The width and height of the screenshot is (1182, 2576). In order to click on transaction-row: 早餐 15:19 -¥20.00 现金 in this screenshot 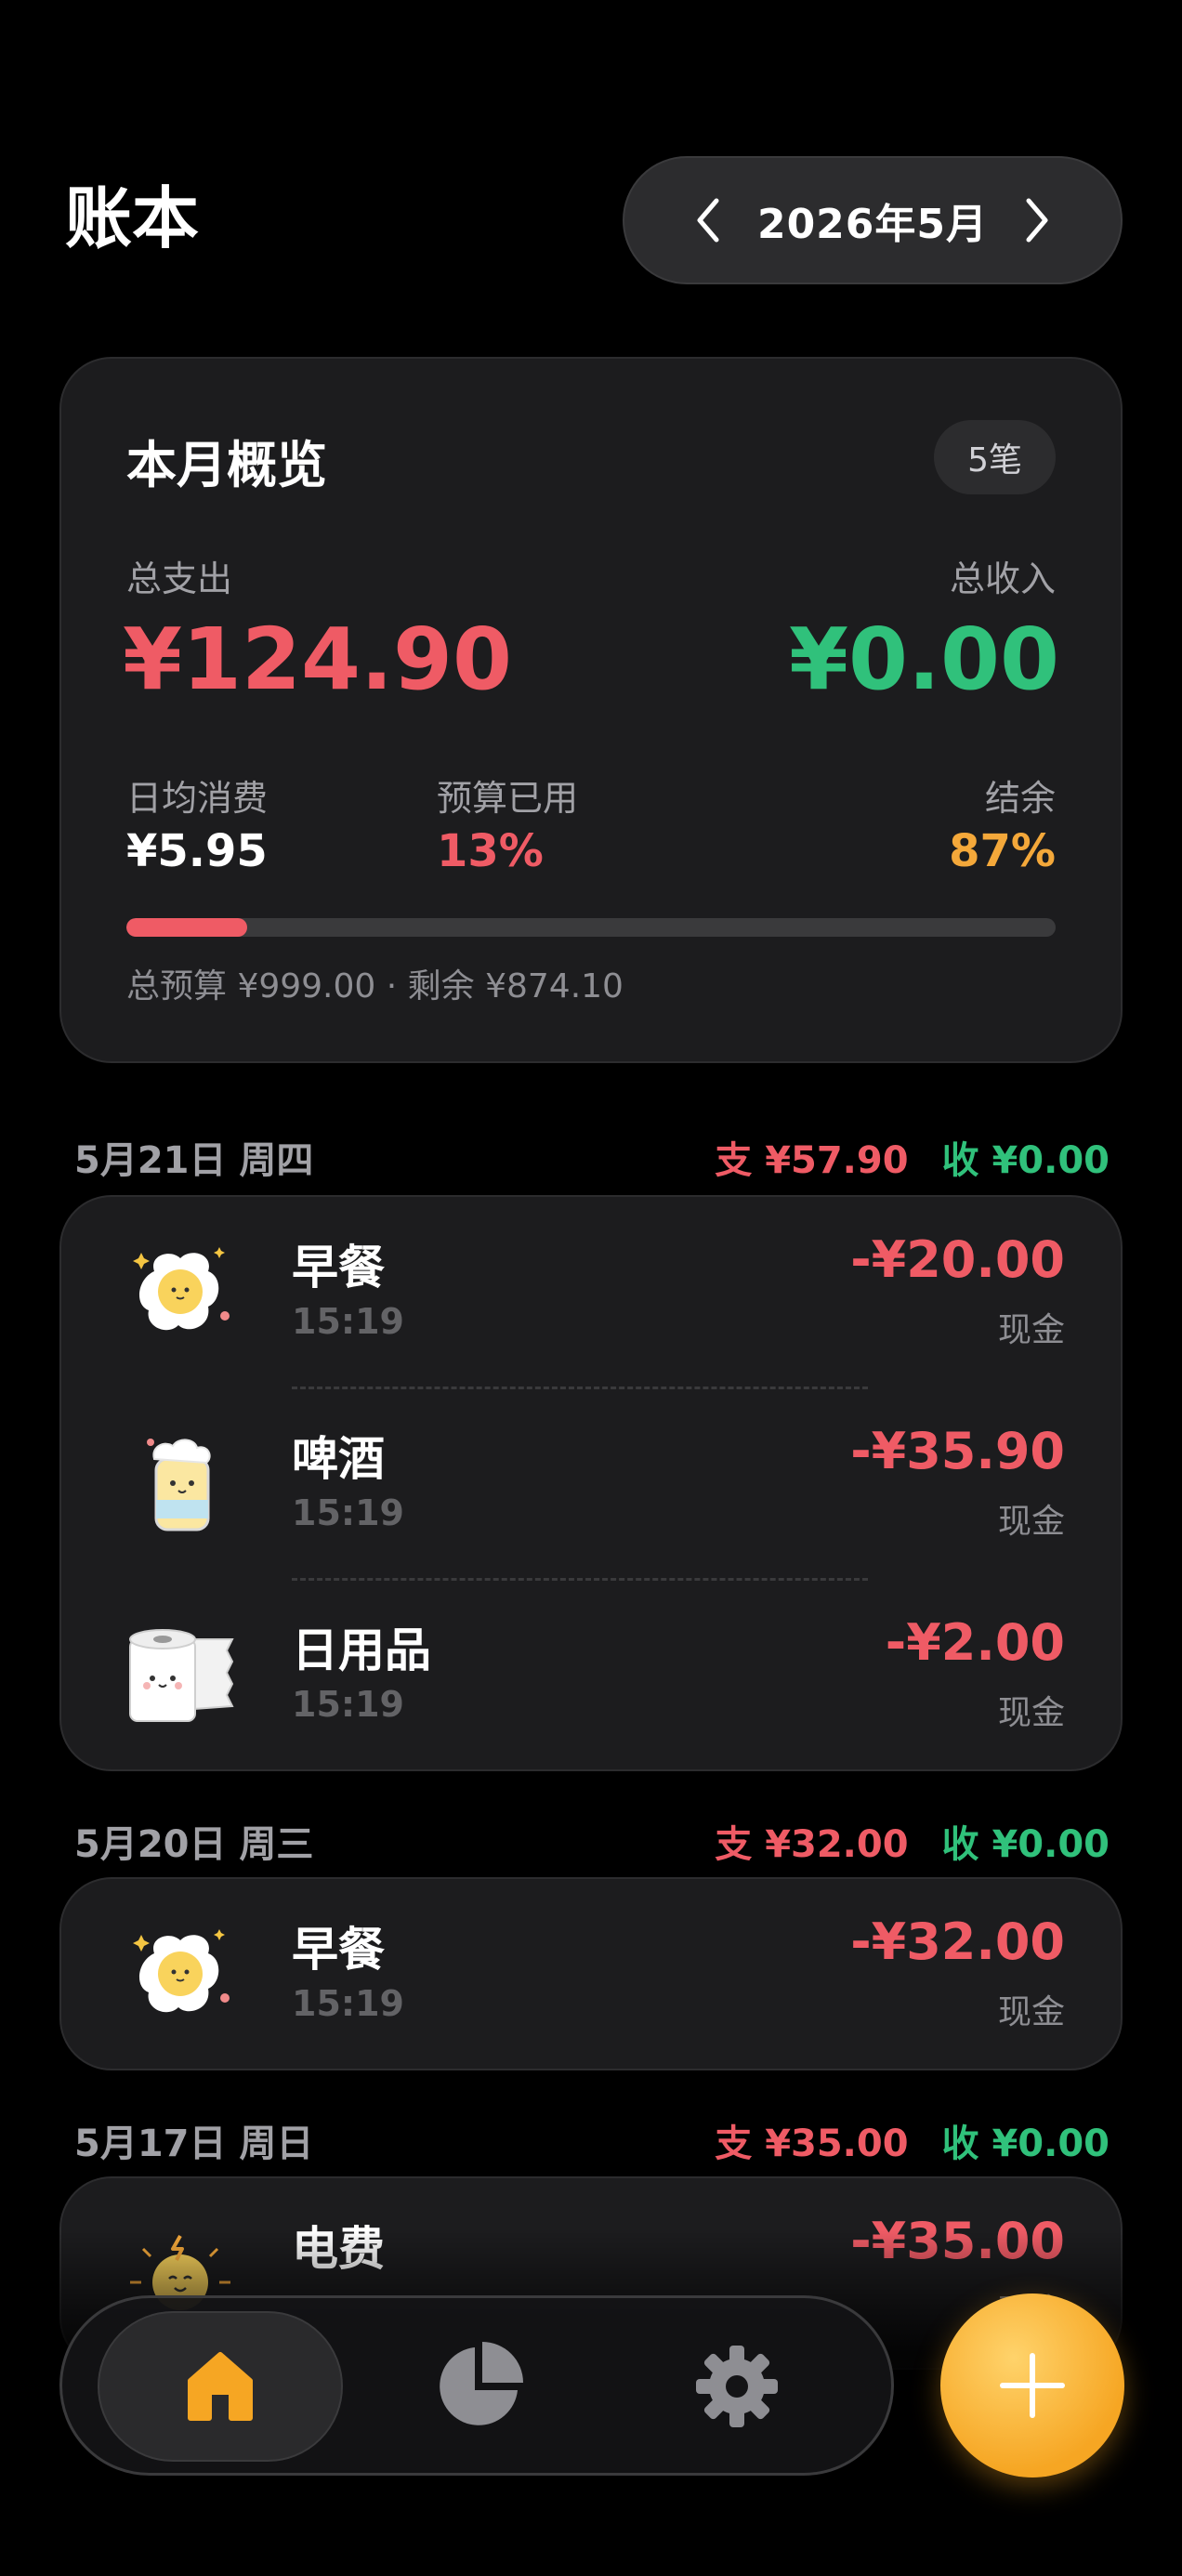, I will do `click(591, 1292)`.